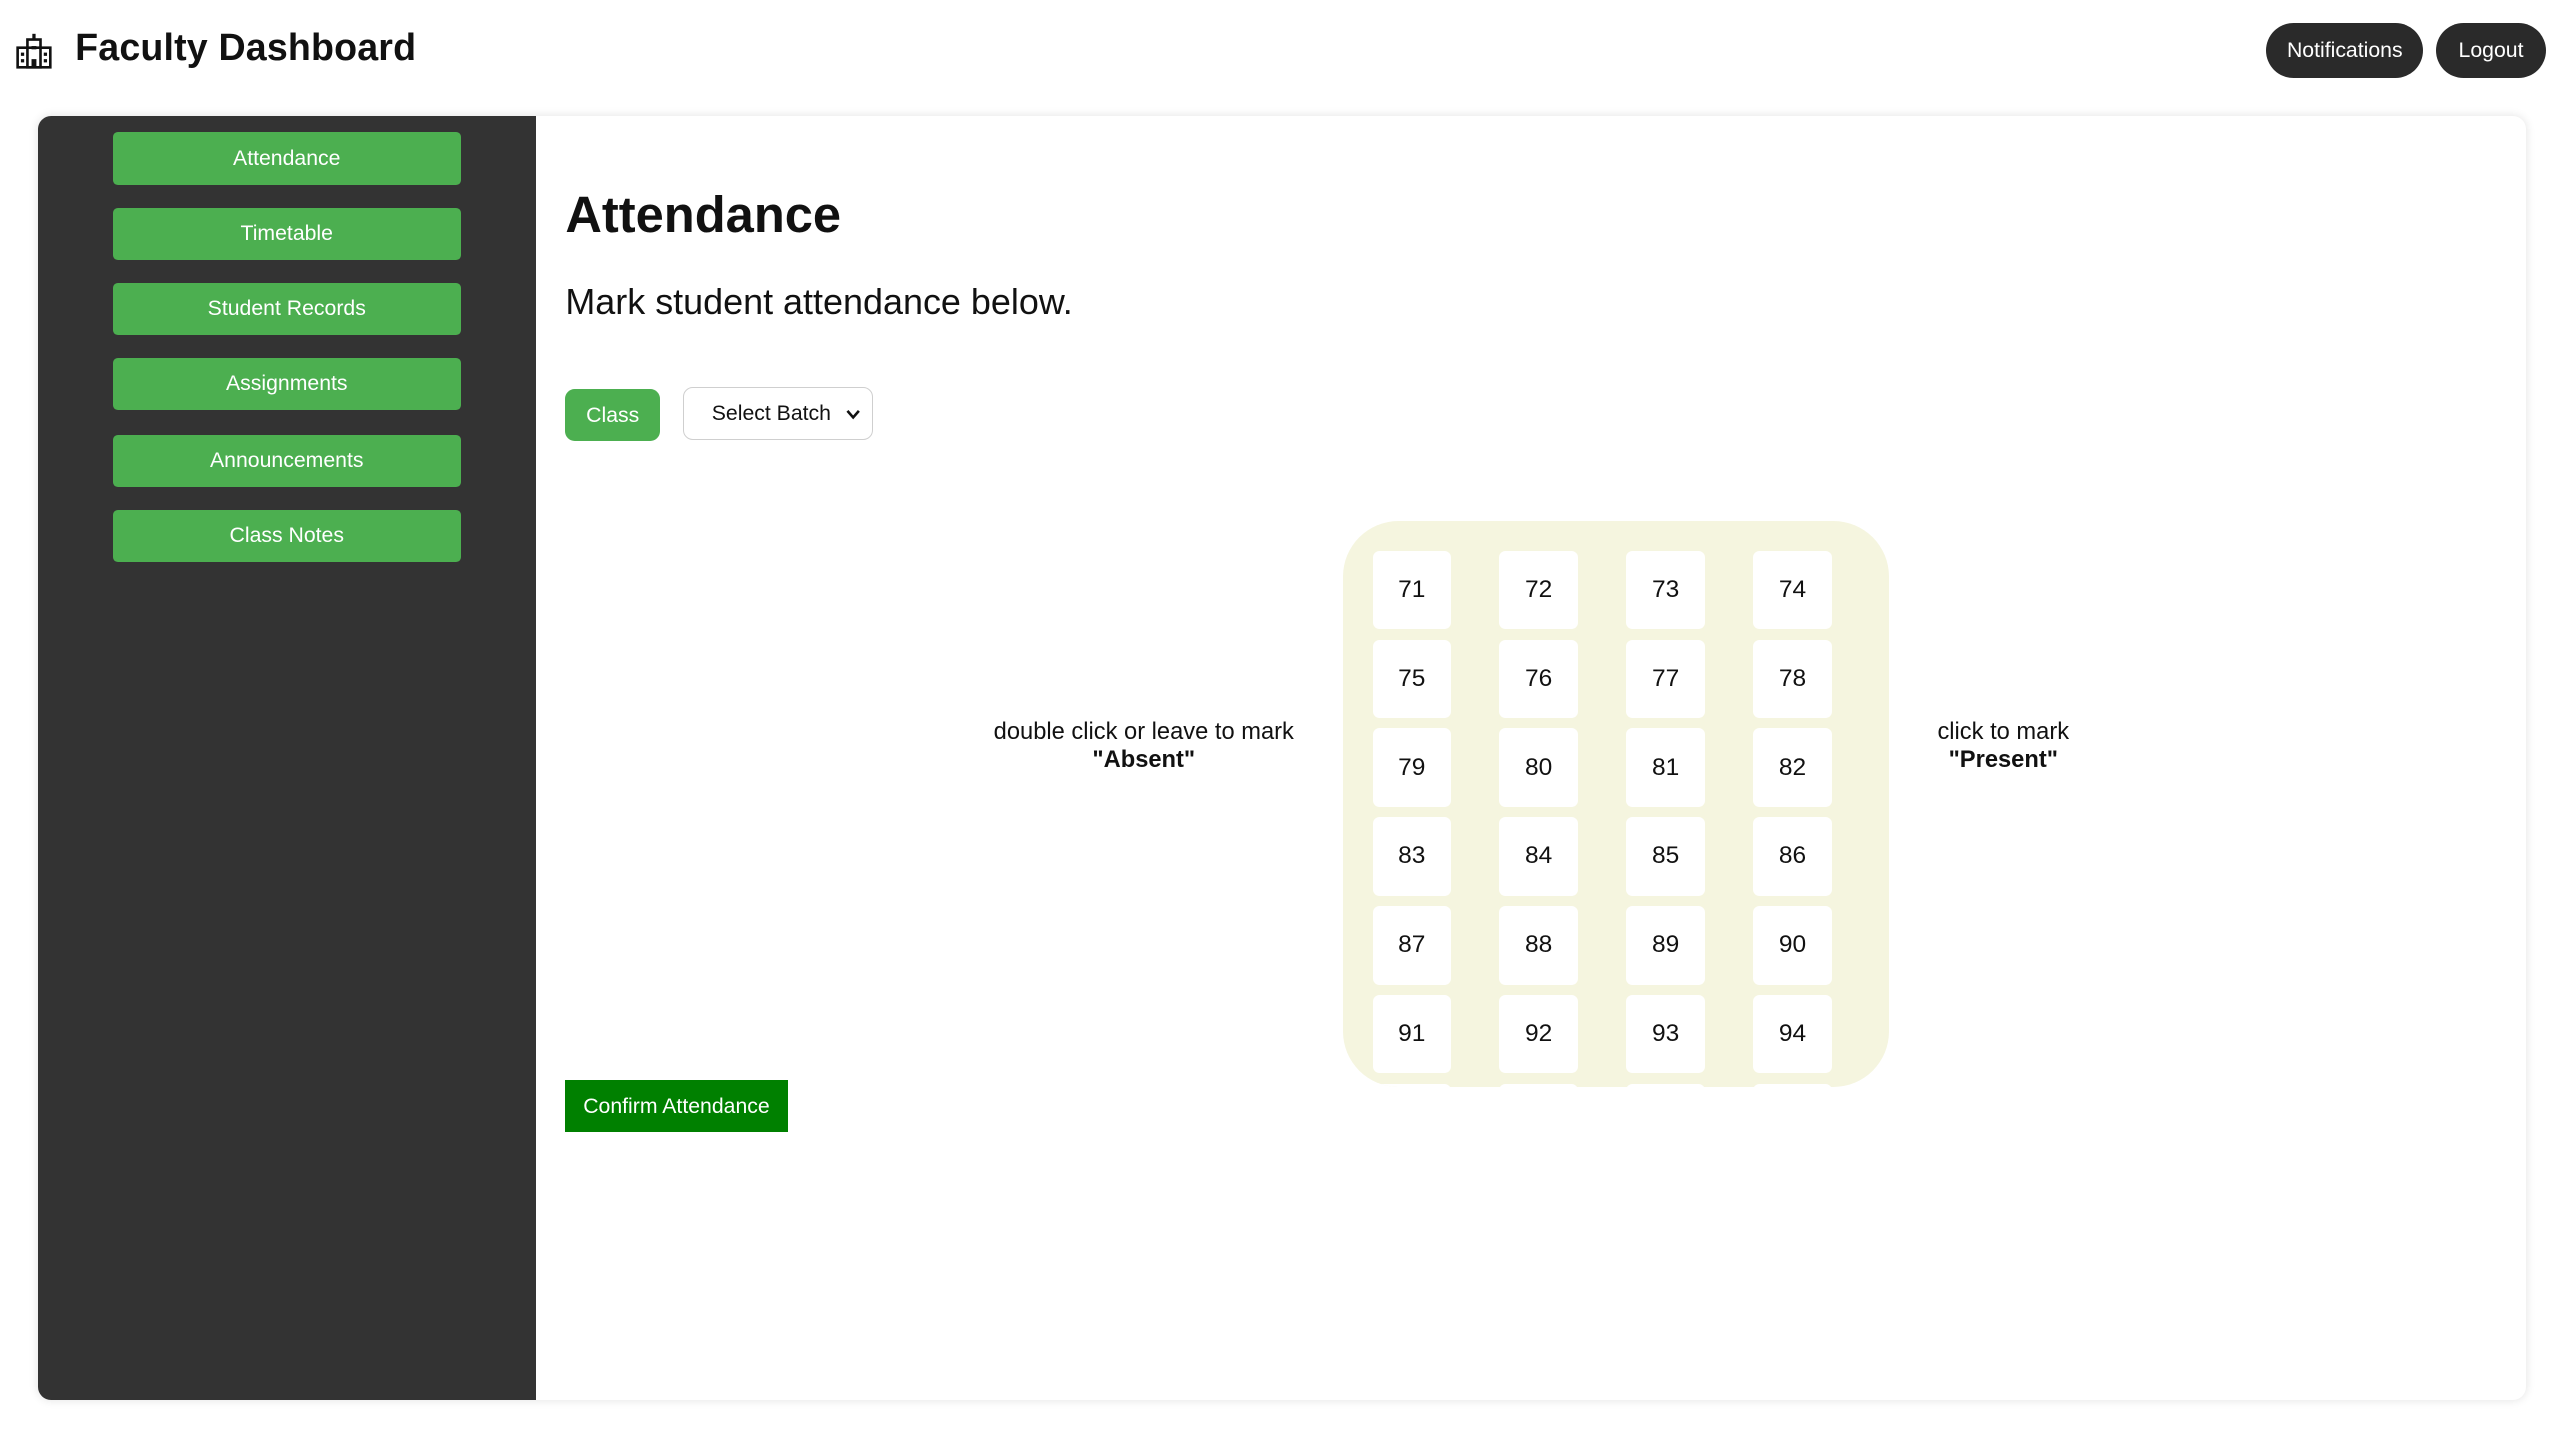  I want to click on roll-cell: 72, so click(1538, 590).